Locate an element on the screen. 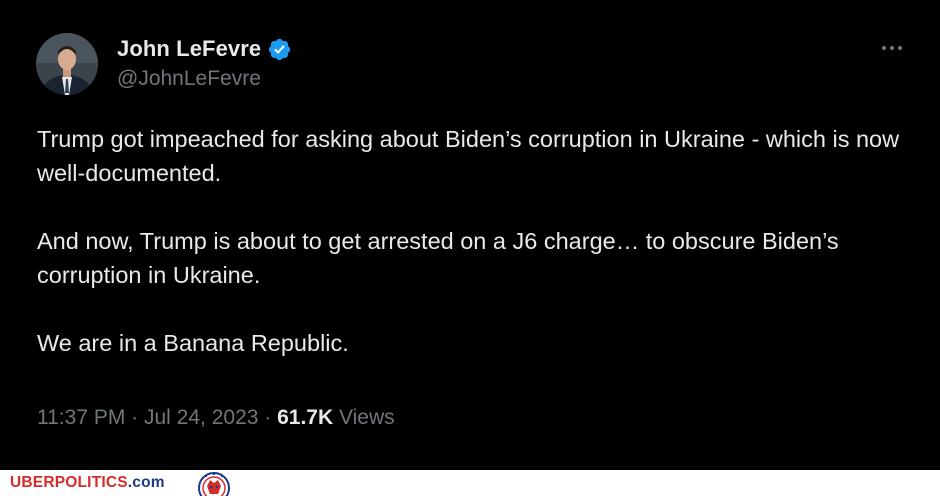  views-count: 61.7K is located at coordinates (305, 417).